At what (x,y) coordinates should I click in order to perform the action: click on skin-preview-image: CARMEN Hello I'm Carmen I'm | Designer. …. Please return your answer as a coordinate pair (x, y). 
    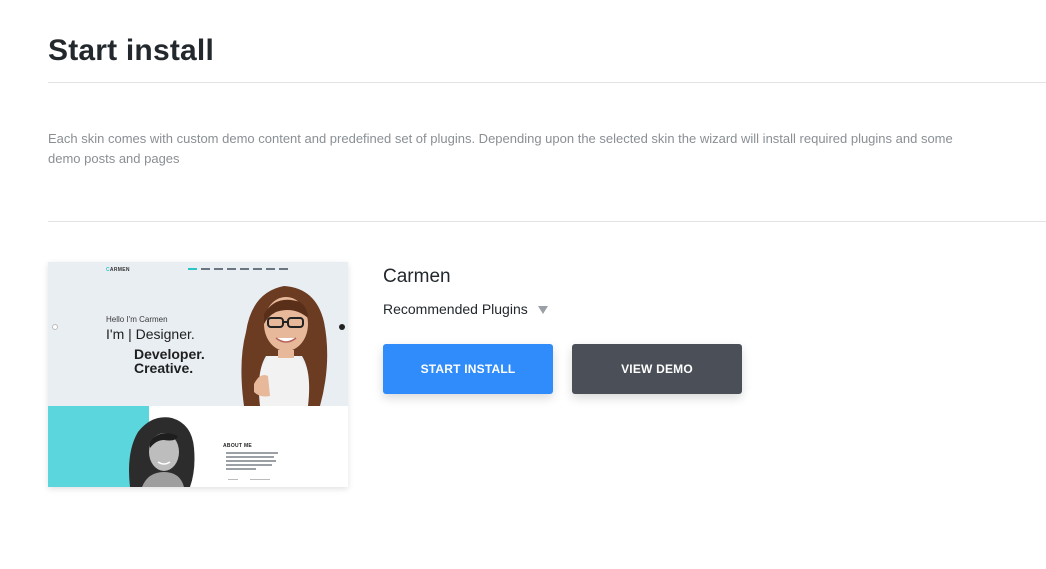
    Looking at the image, I should click on (198, 374).